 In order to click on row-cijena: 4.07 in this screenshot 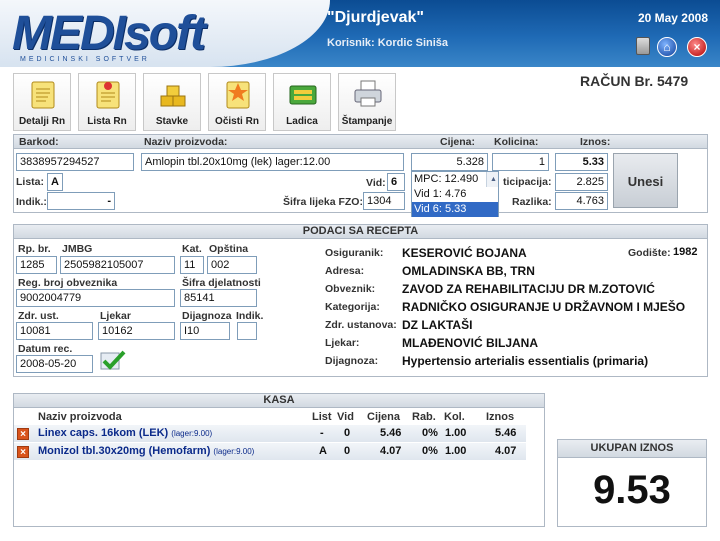, I will do `click(391, 451)`.